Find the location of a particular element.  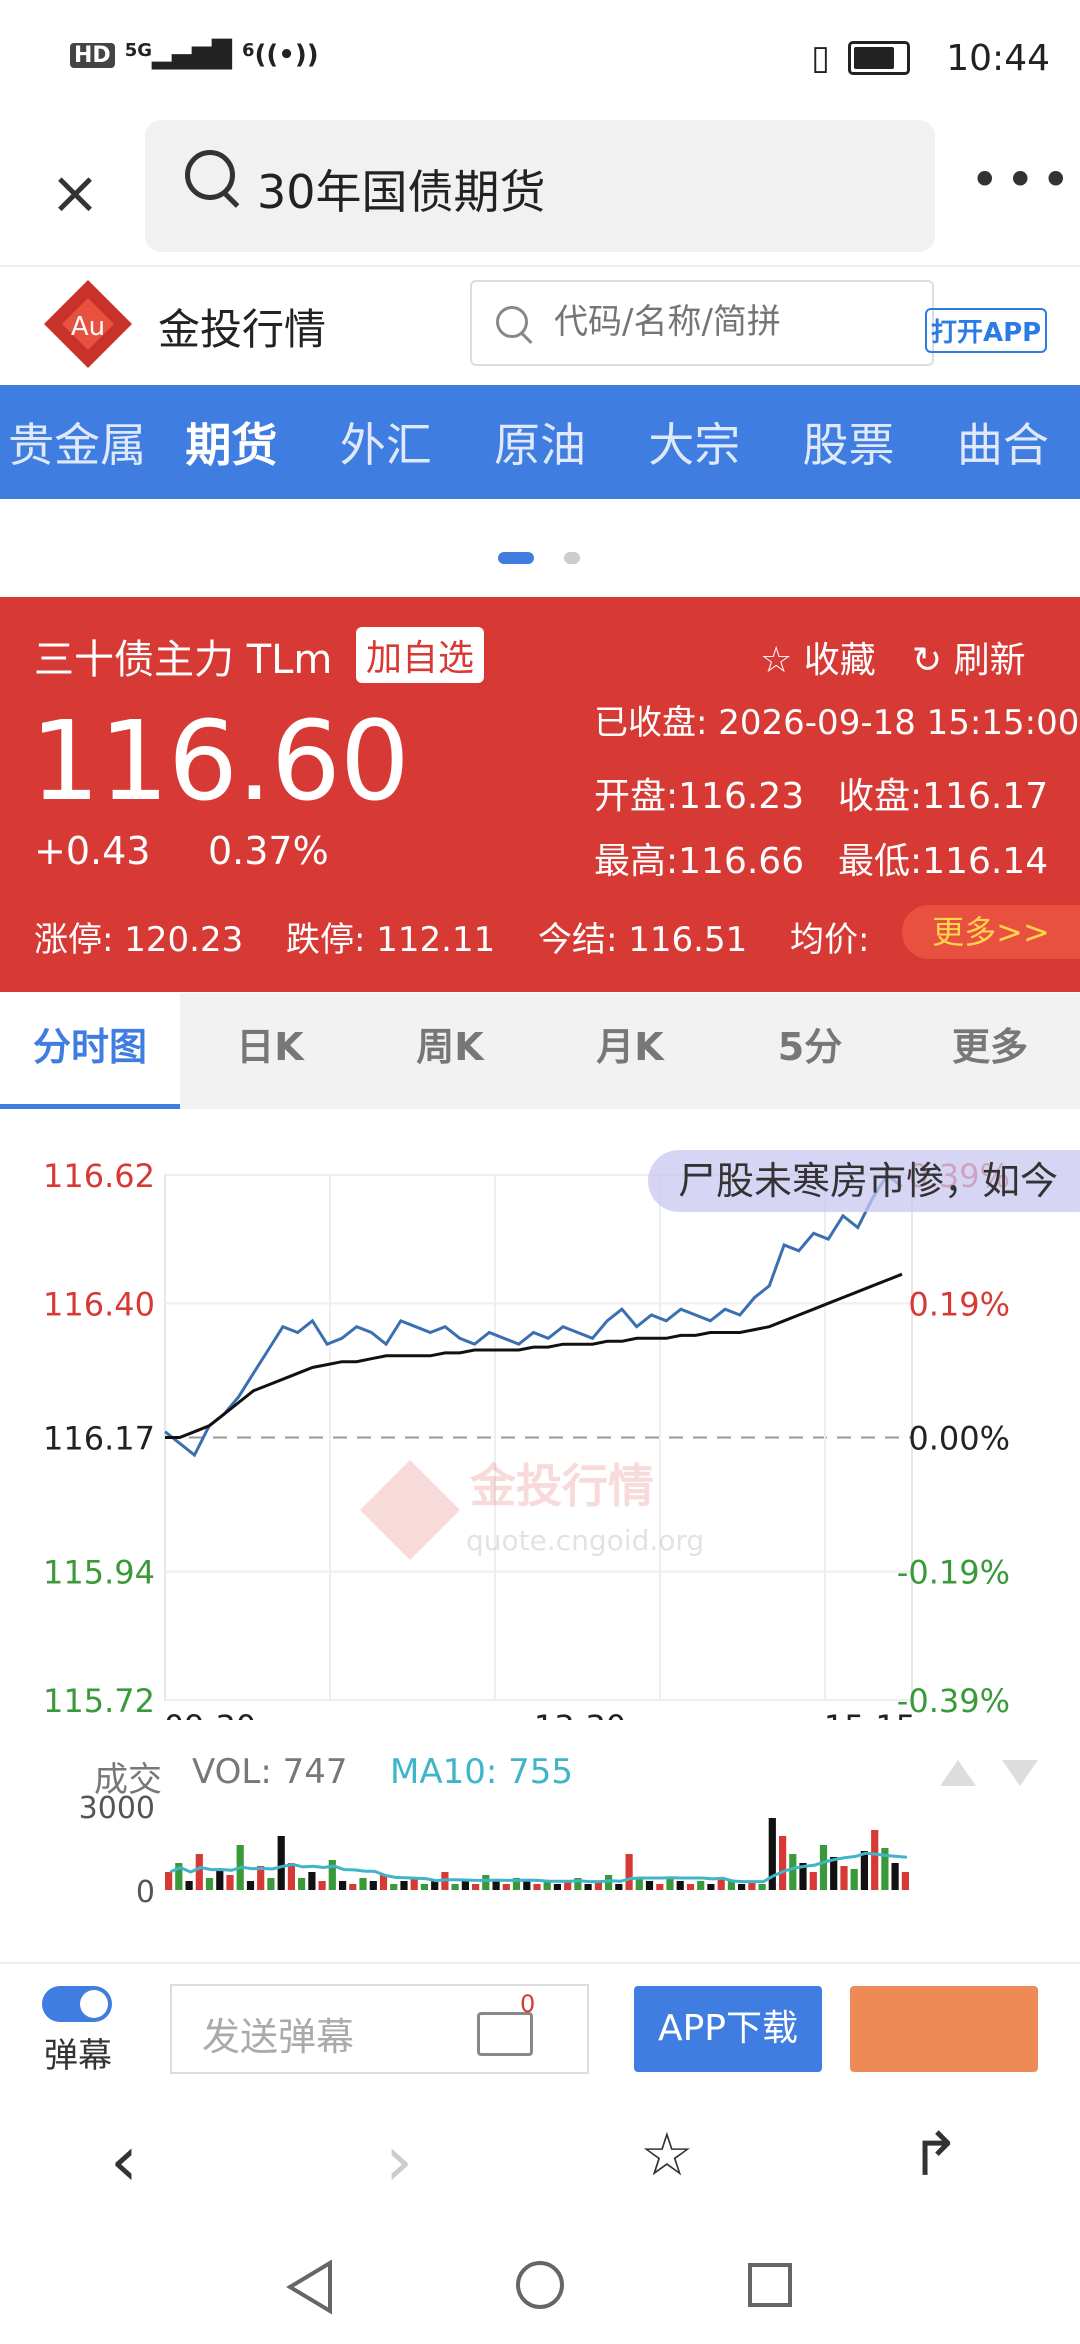

nav-item-stocks: 股票 is located at coordinates (848, 442).